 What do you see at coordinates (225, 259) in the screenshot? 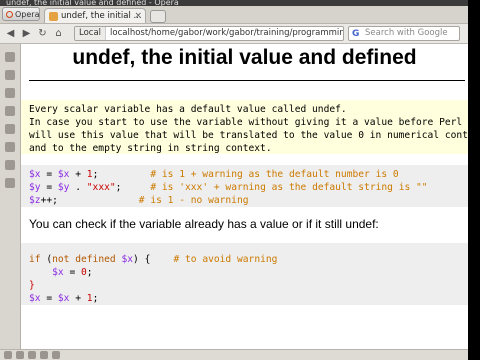
I see `code-comment: # to avoid warning` at bounding box center [225, 259].